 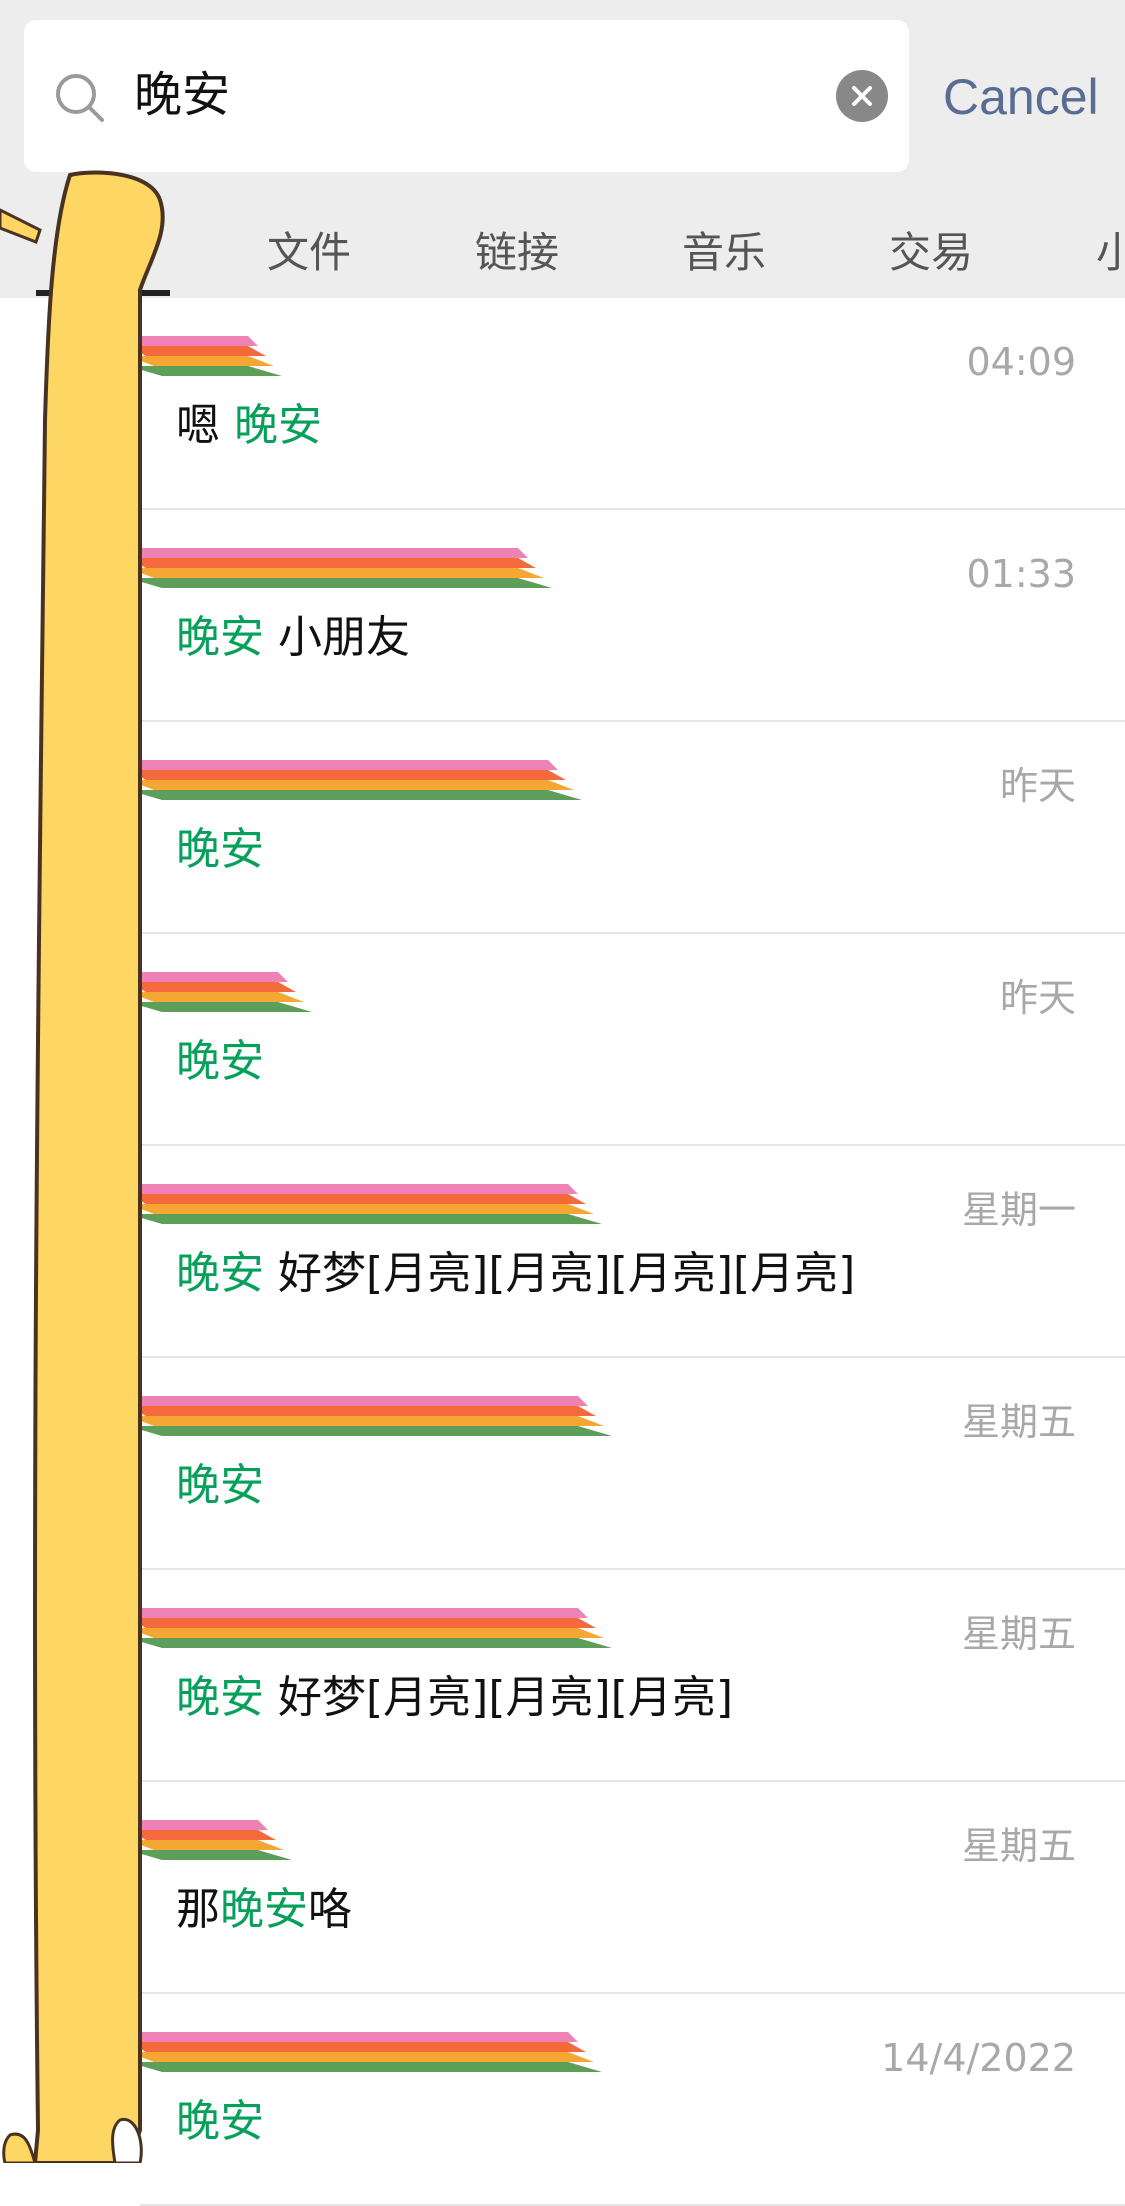 What do you see at coordinates (562, 1464) in the screenshot?
I see `search-result-row: 星期五晚安` at bounding box center [562, 1464].